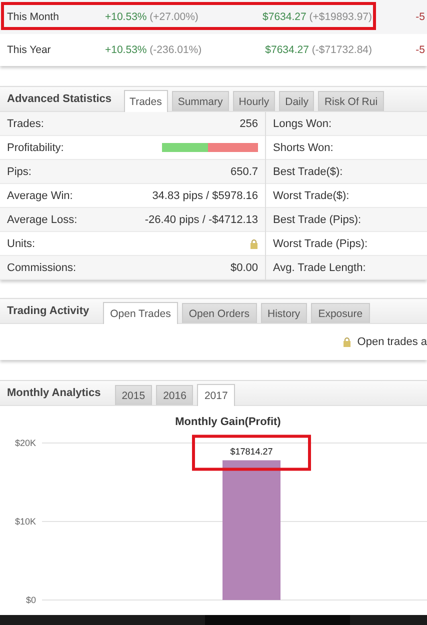 The image size is (427, 625). Describe the element at coordinates (244, 268) in the screenshot. I see `stat-value: $0.00` at that location.